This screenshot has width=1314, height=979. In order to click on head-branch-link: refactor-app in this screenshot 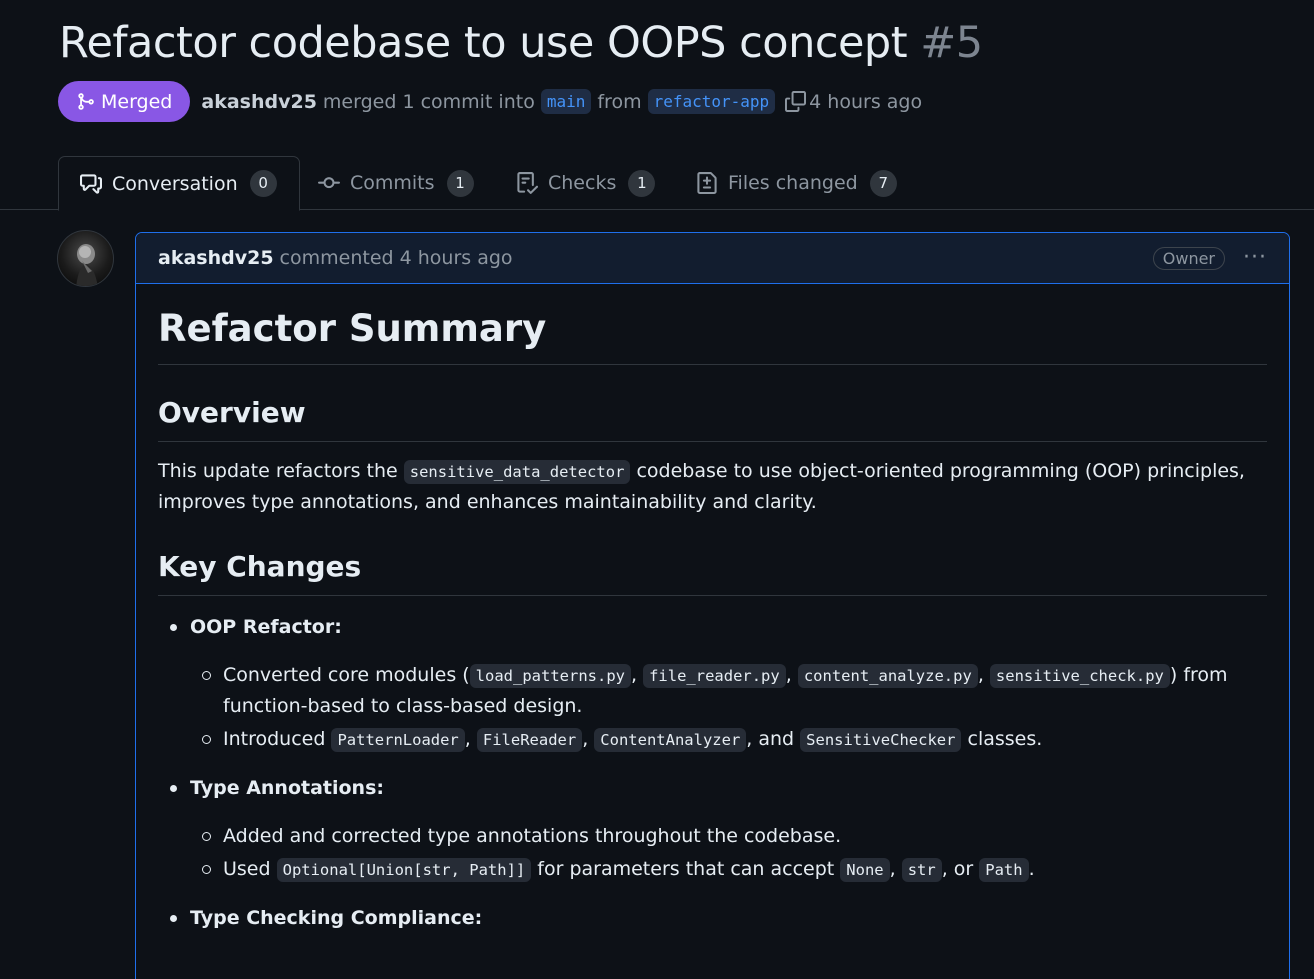, I will do `click(711, 101)`.